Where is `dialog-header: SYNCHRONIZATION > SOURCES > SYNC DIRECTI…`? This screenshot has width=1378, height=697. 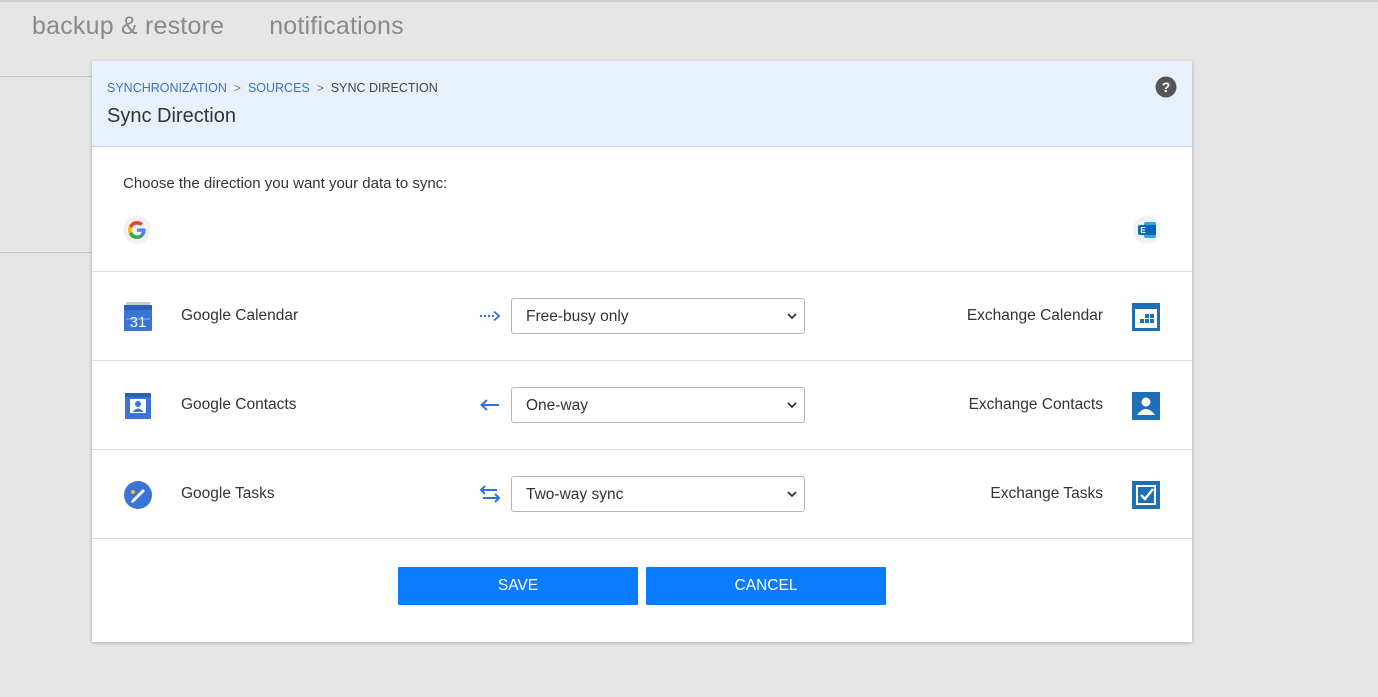 dialog-header: SYNCHRONIZATION > SOURCES > SYNC DIRECTI… is located at coordinates (642, 104).